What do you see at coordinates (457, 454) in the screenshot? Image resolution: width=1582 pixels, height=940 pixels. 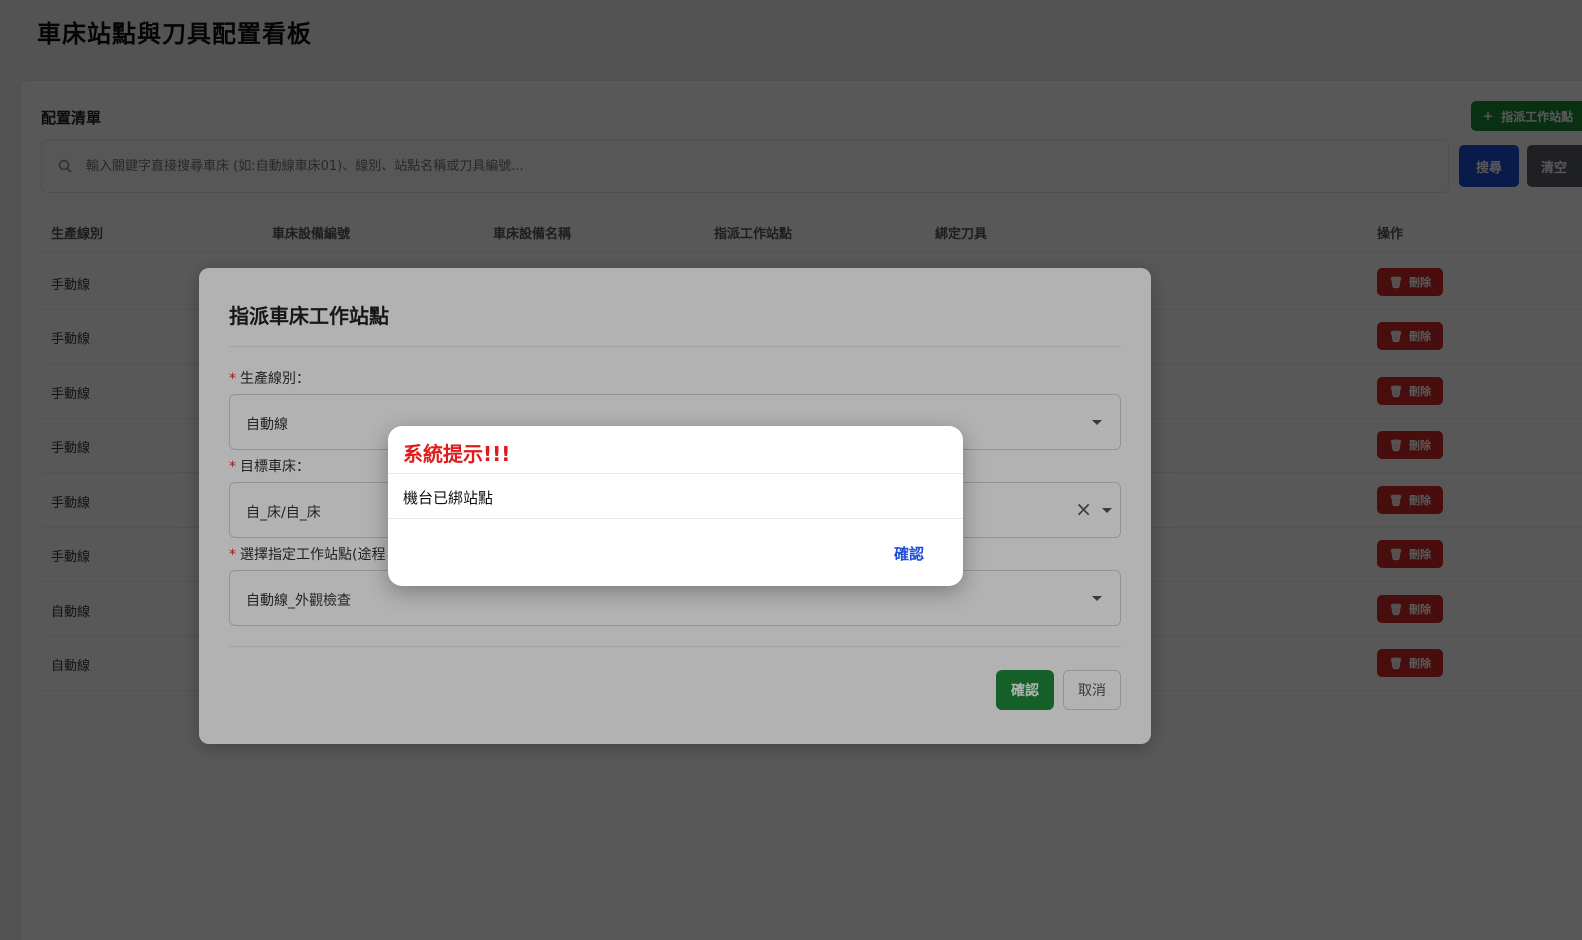 I see `alert-title: 系統提示!!!` at bounding box center [457, 454].